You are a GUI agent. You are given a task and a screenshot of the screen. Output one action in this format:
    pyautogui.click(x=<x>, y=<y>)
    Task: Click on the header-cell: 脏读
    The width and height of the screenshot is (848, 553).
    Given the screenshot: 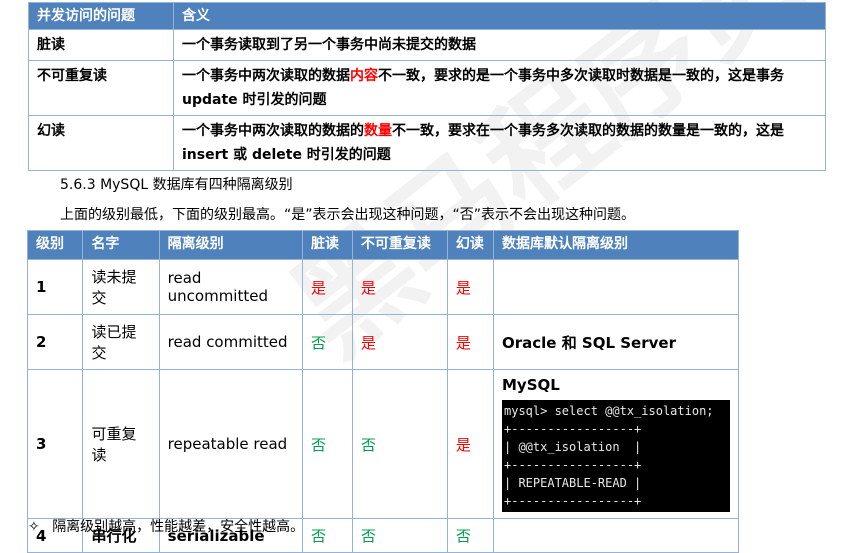 What is the action you would take?
    pyautogui.click(x=327, y=245)
    